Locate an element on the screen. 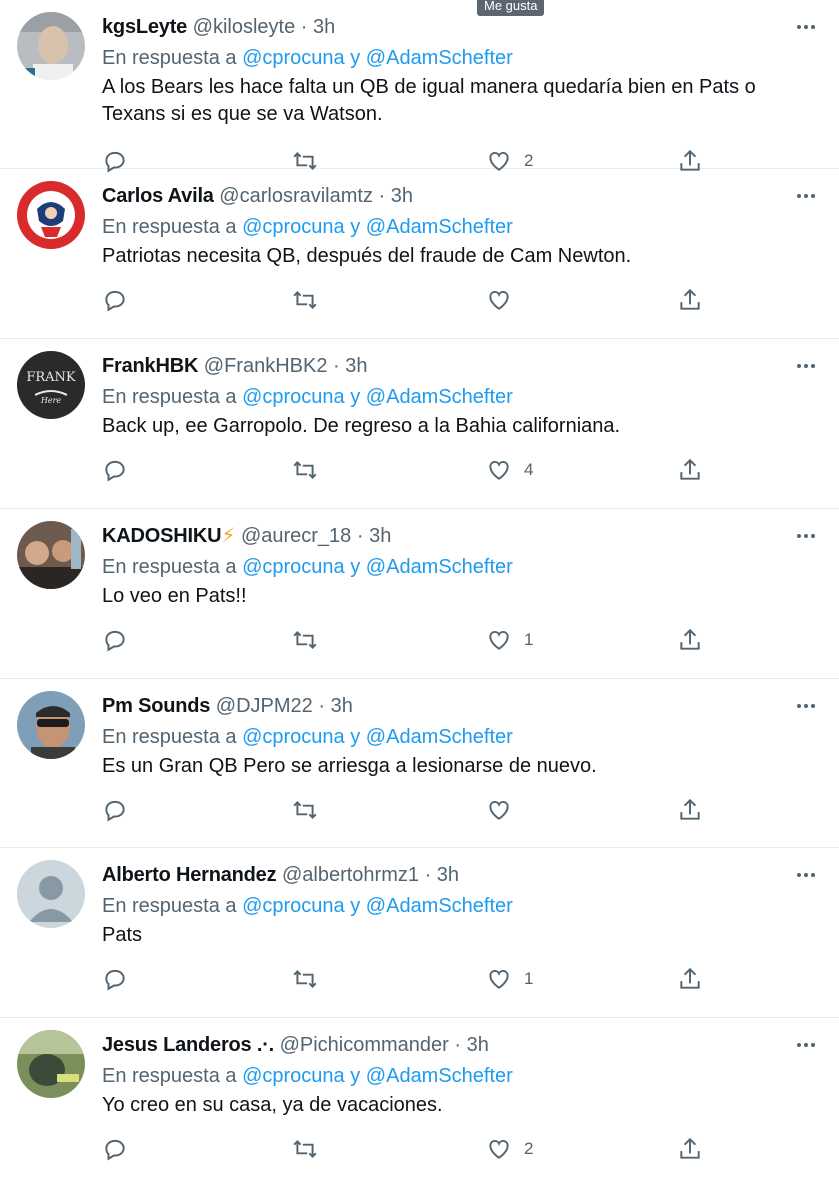 The image size is (839, 1200). reply-icon is located at coordinates (115, 811).